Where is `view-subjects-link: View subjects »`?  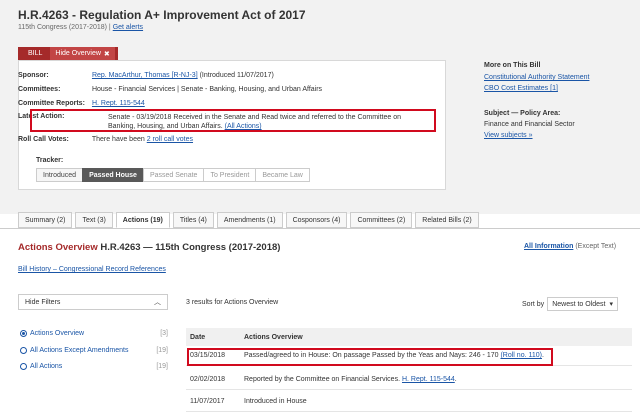 view-subjects-link: View subjects » is located at coordinates (508, 135).